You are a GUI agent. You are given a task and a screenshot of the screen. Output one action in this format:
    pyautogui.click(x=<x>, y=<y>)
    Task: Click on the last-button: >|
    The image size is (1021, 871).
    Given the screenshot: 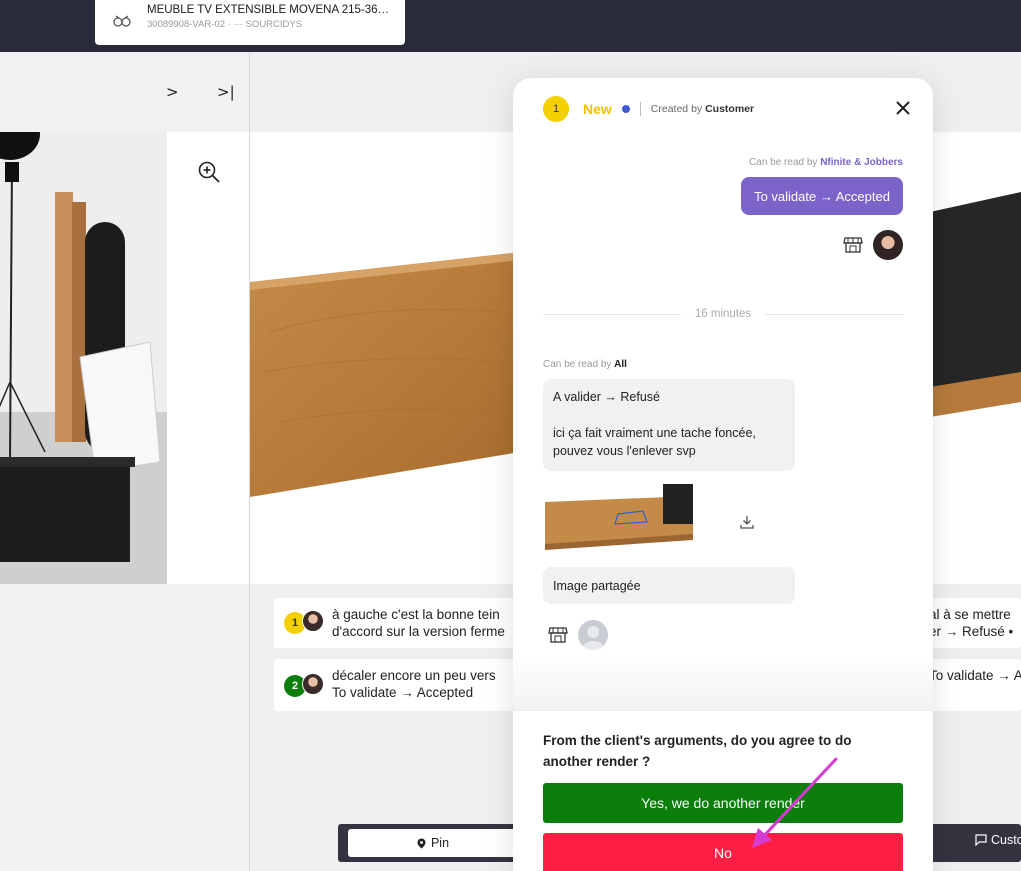 What is the action you would take?
    pyautogui.click(x=226, y=92)
    